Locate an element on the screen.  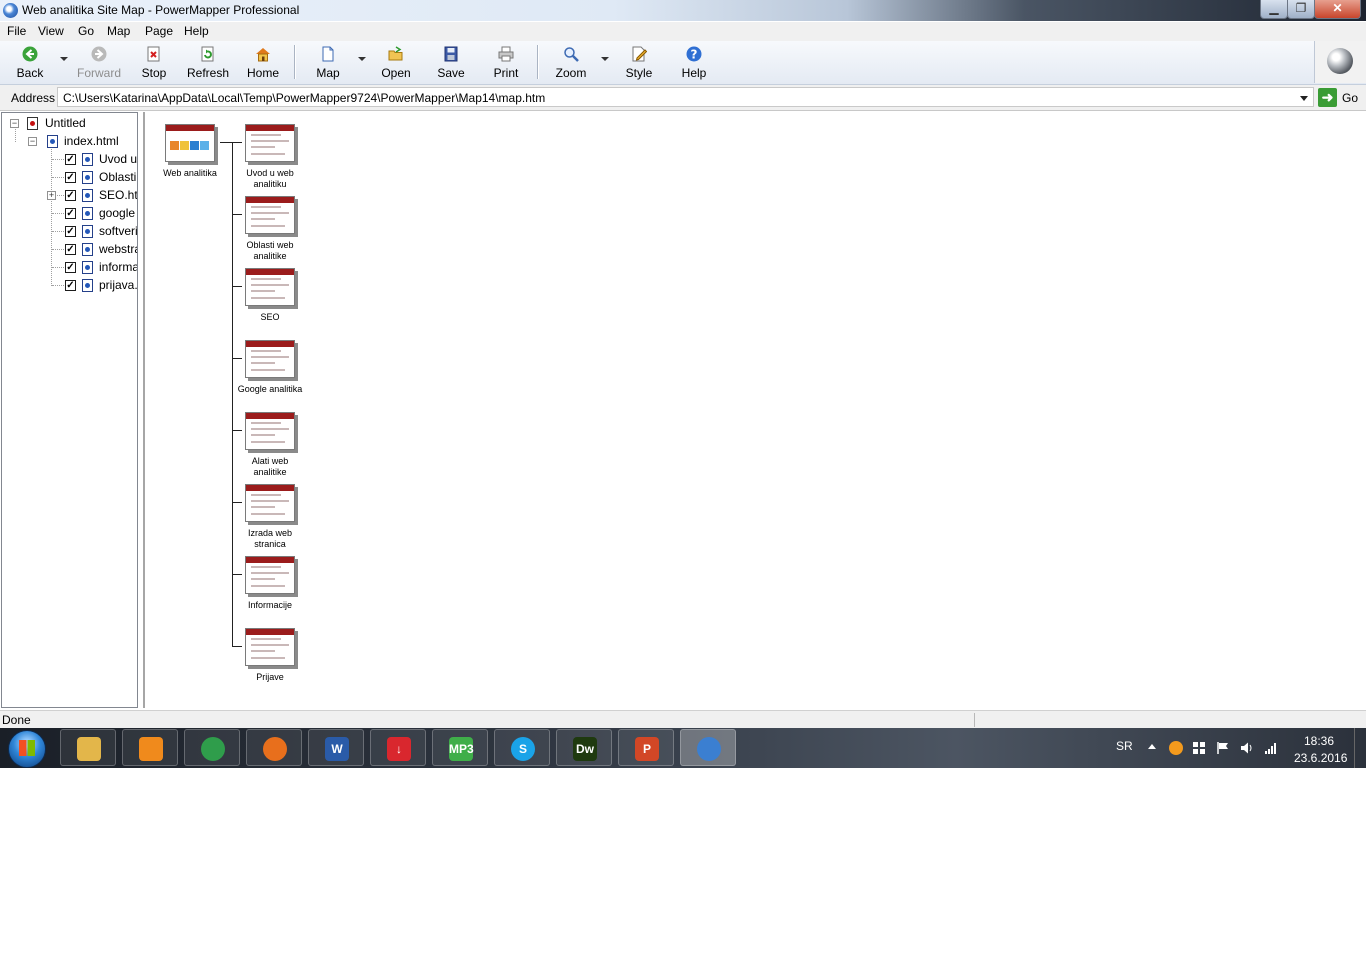
windows-tray-icon is located at coordinates (1199, 748).